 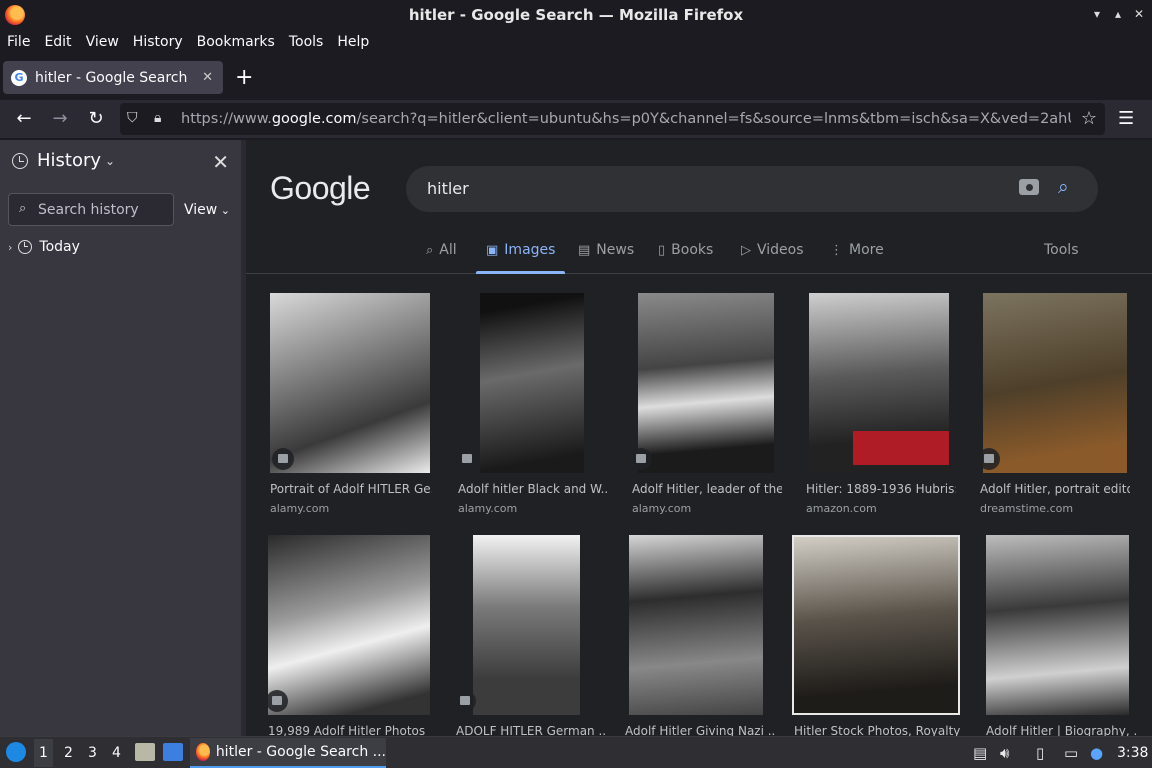 I want to click on search-history-placeholder: Search history, so click(x=88, y=210).